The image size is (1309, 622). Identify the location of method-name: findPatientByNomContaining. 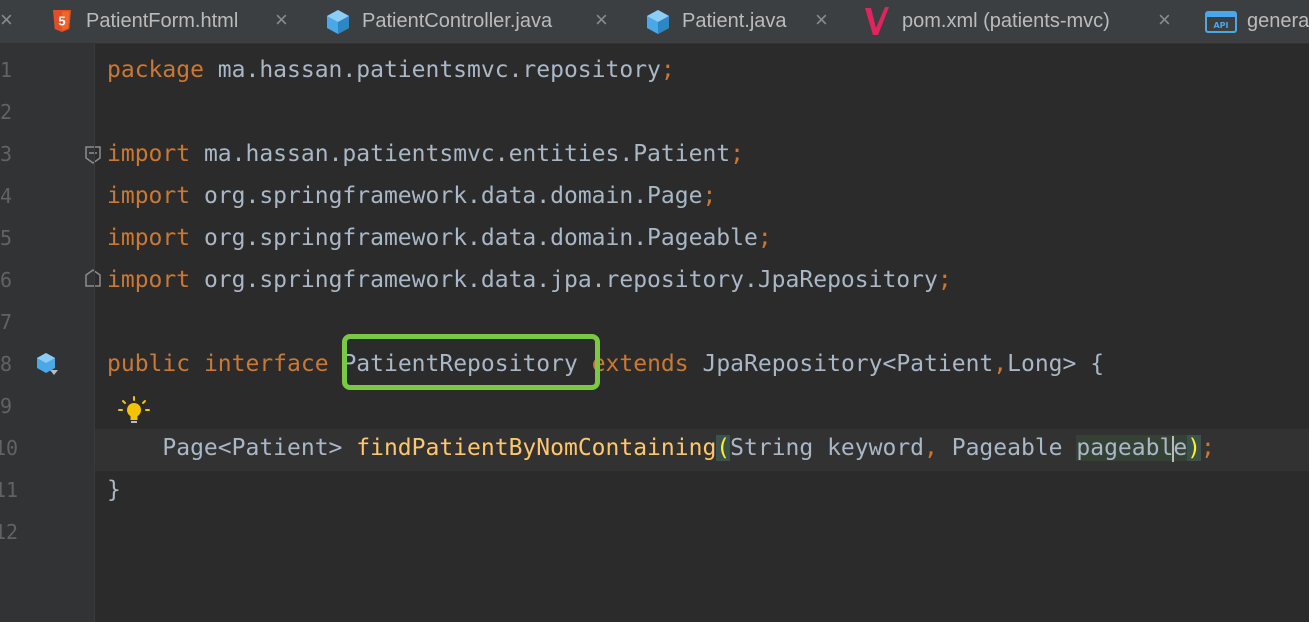
(536, 448).